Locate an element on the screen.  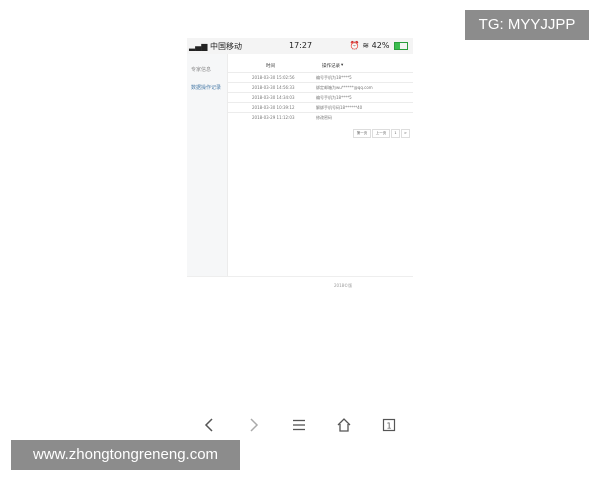
footer-copyright: 2018©版 is located at coordinates (343, 285).